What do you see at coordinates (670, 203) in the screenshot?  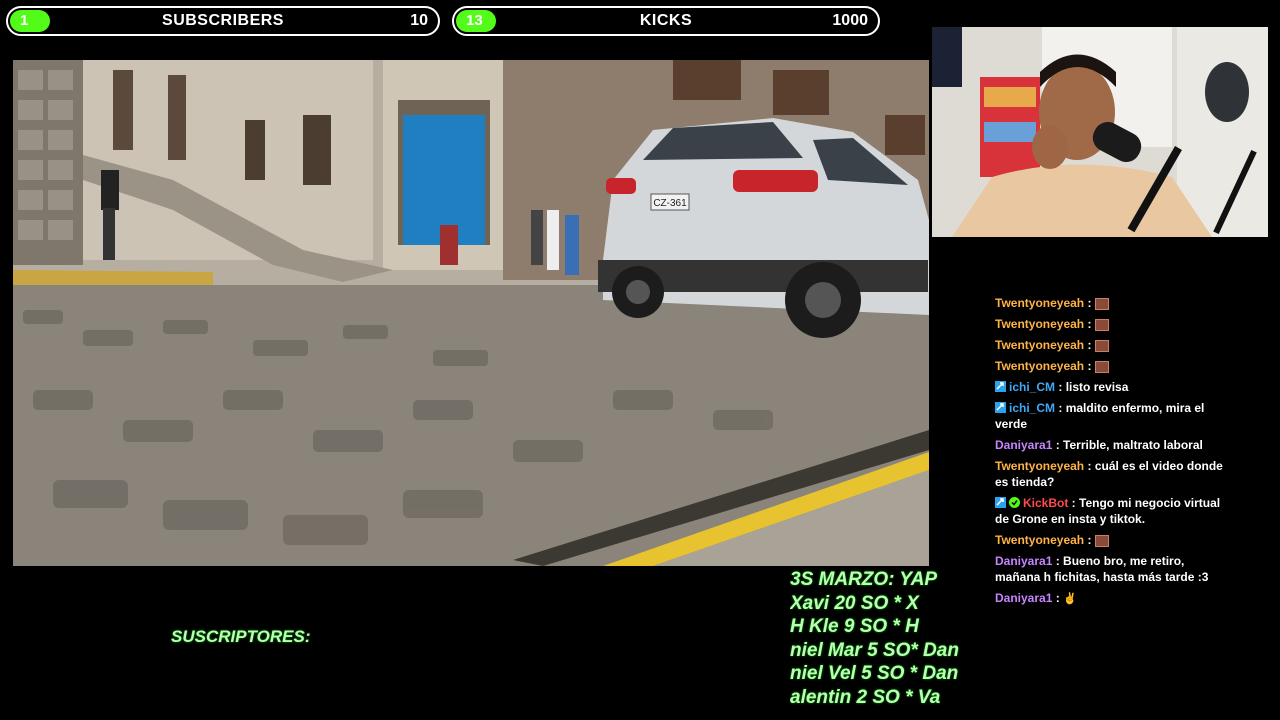 I see `license-plate: CZ-361` at bounding box center [670, 203].